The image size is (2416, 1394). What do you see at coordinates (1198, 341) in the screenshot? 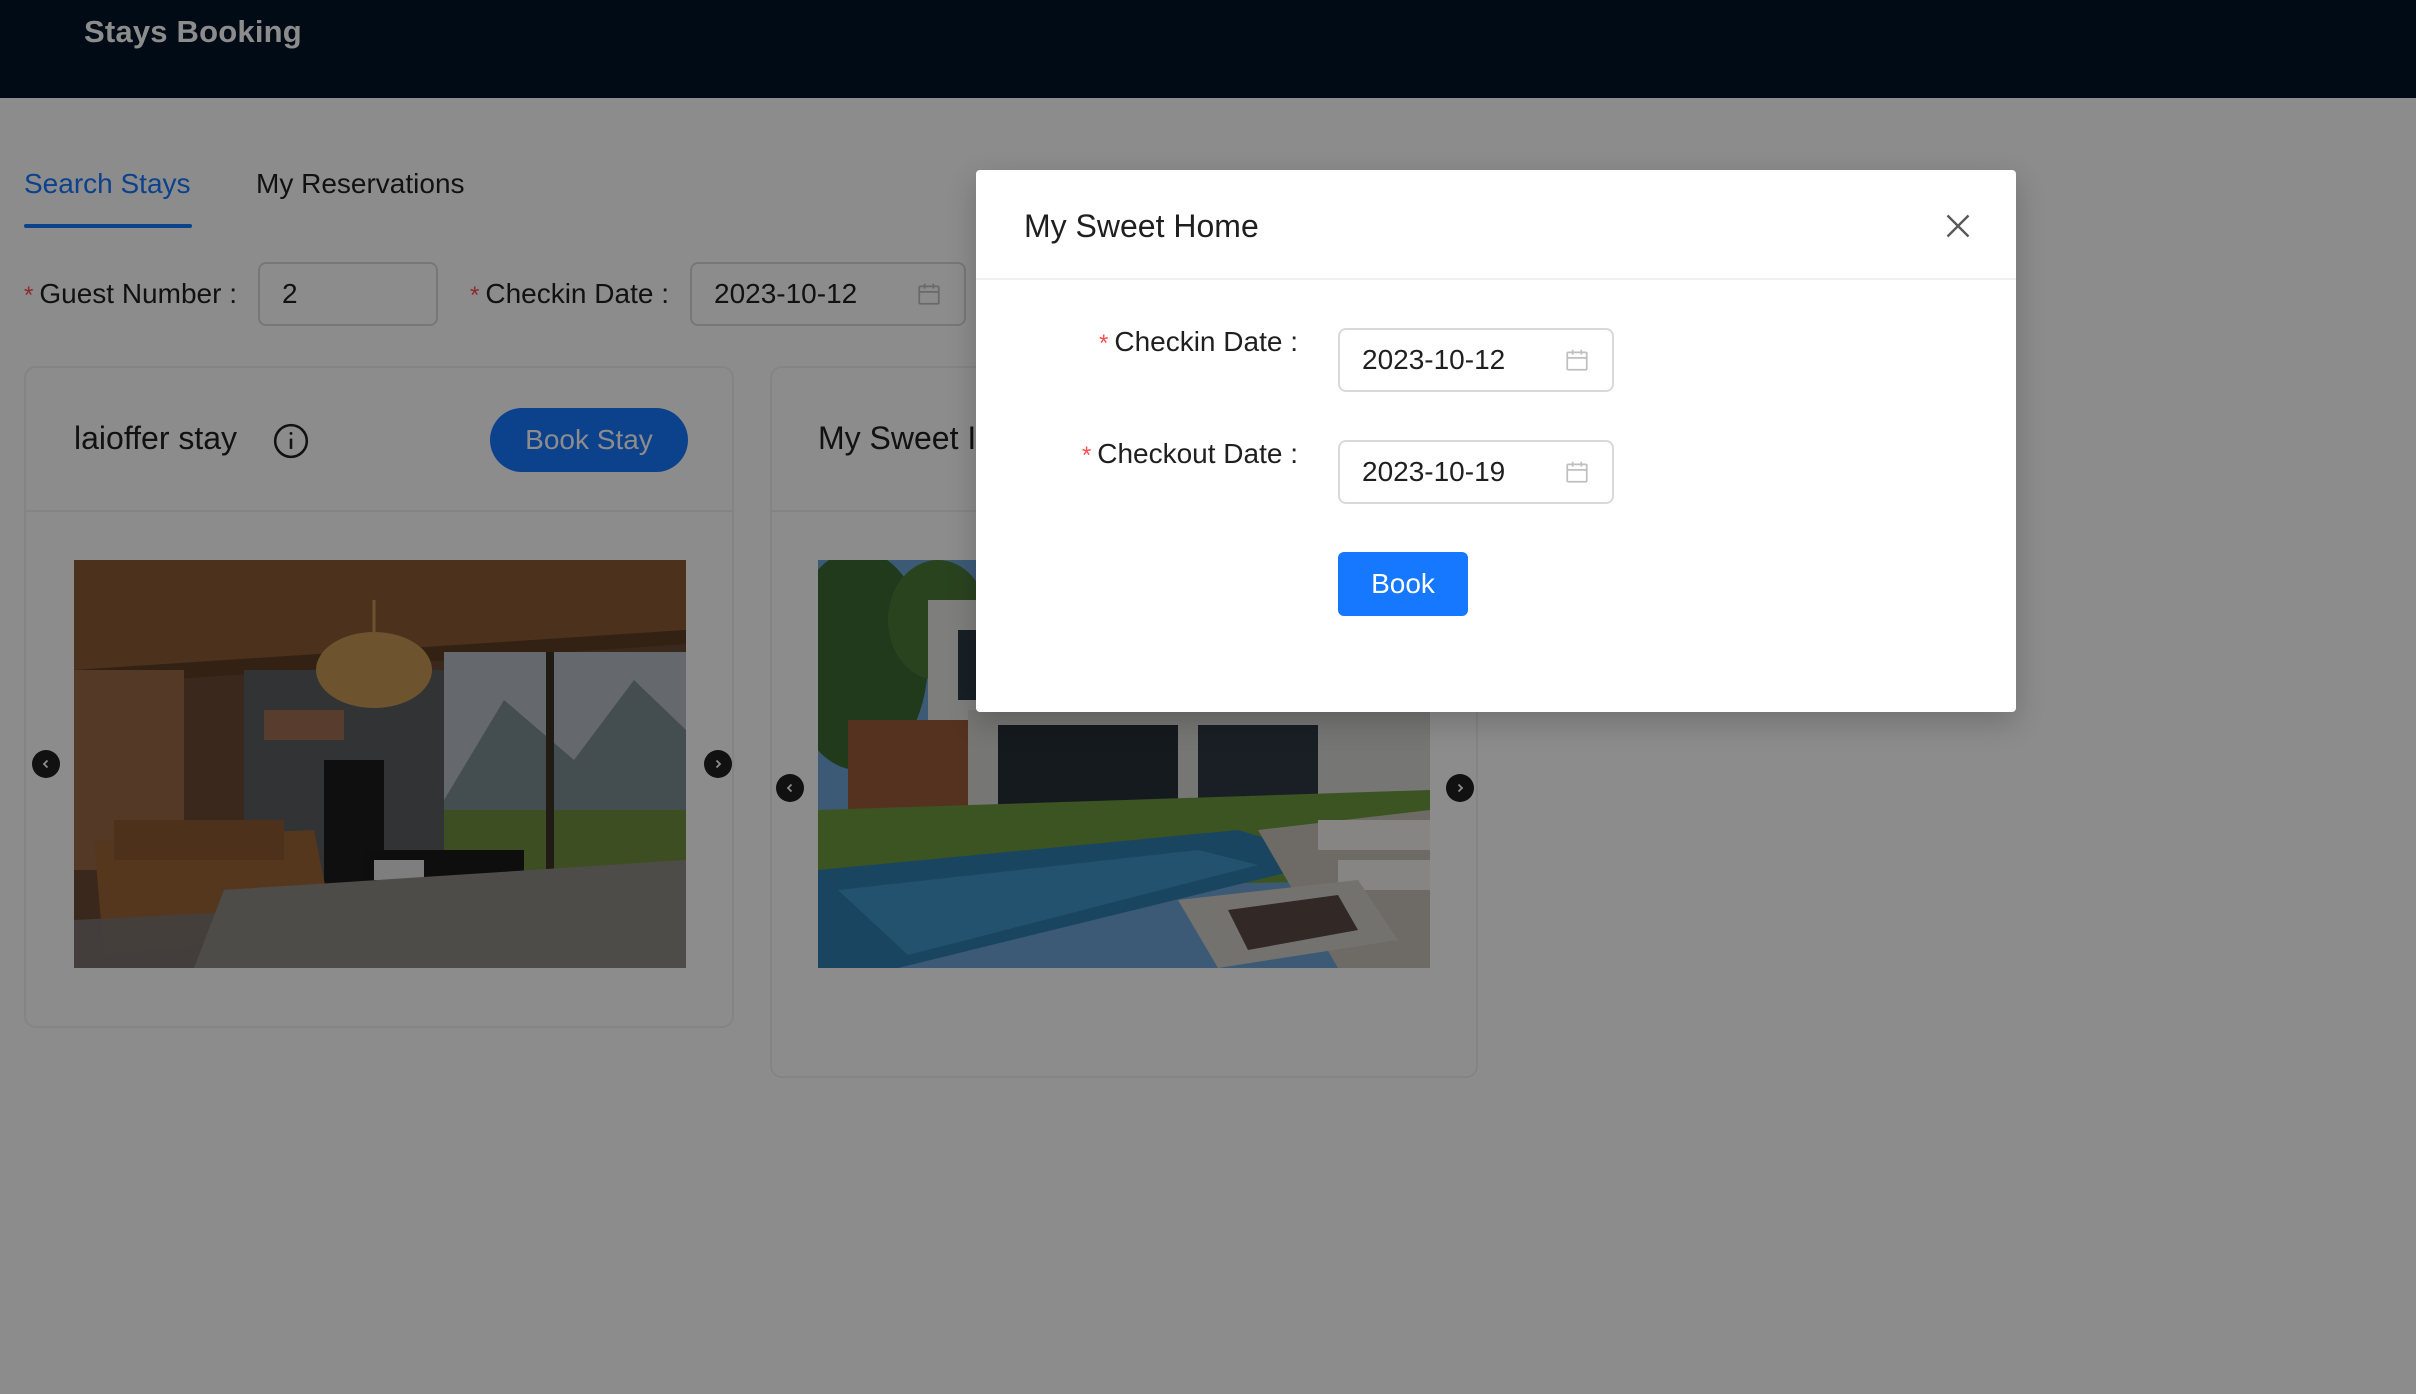
I see `modal-checkin-label: * Checkin Date :` at bounding box center [1198, 341].